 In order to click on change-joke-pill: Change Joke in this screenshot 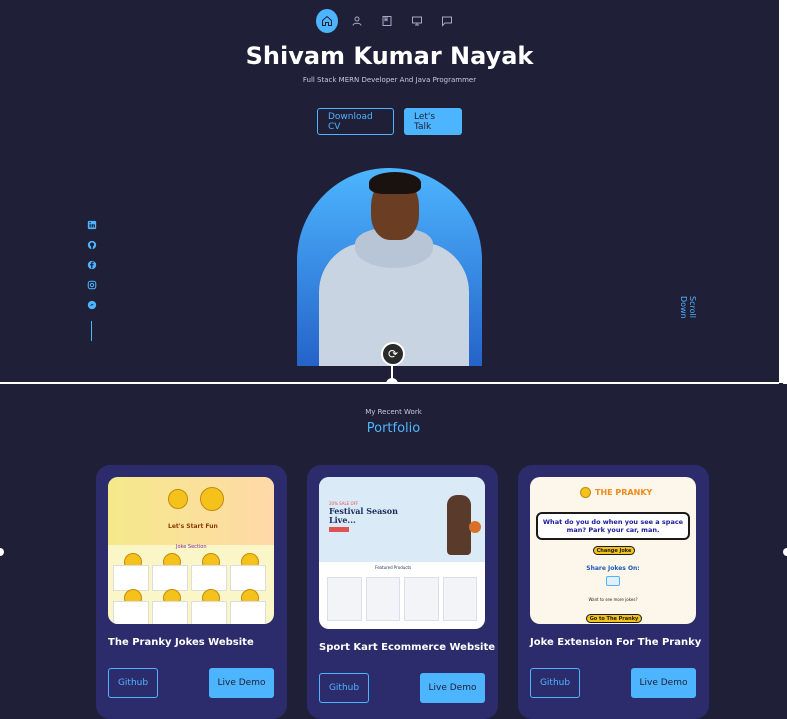, I will do `click(614, 550)`.